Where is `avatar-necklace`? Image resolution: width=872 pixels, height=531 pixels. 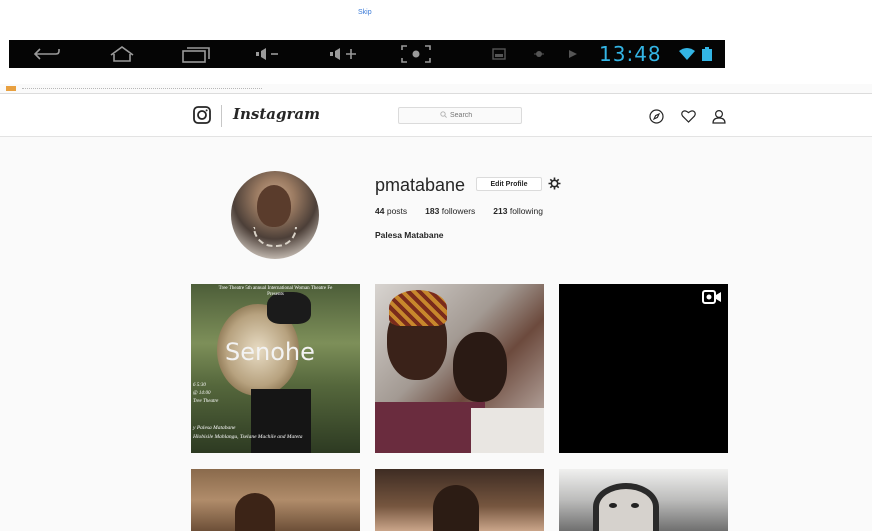 avatar-necklace is located at coordinates (275, 237).